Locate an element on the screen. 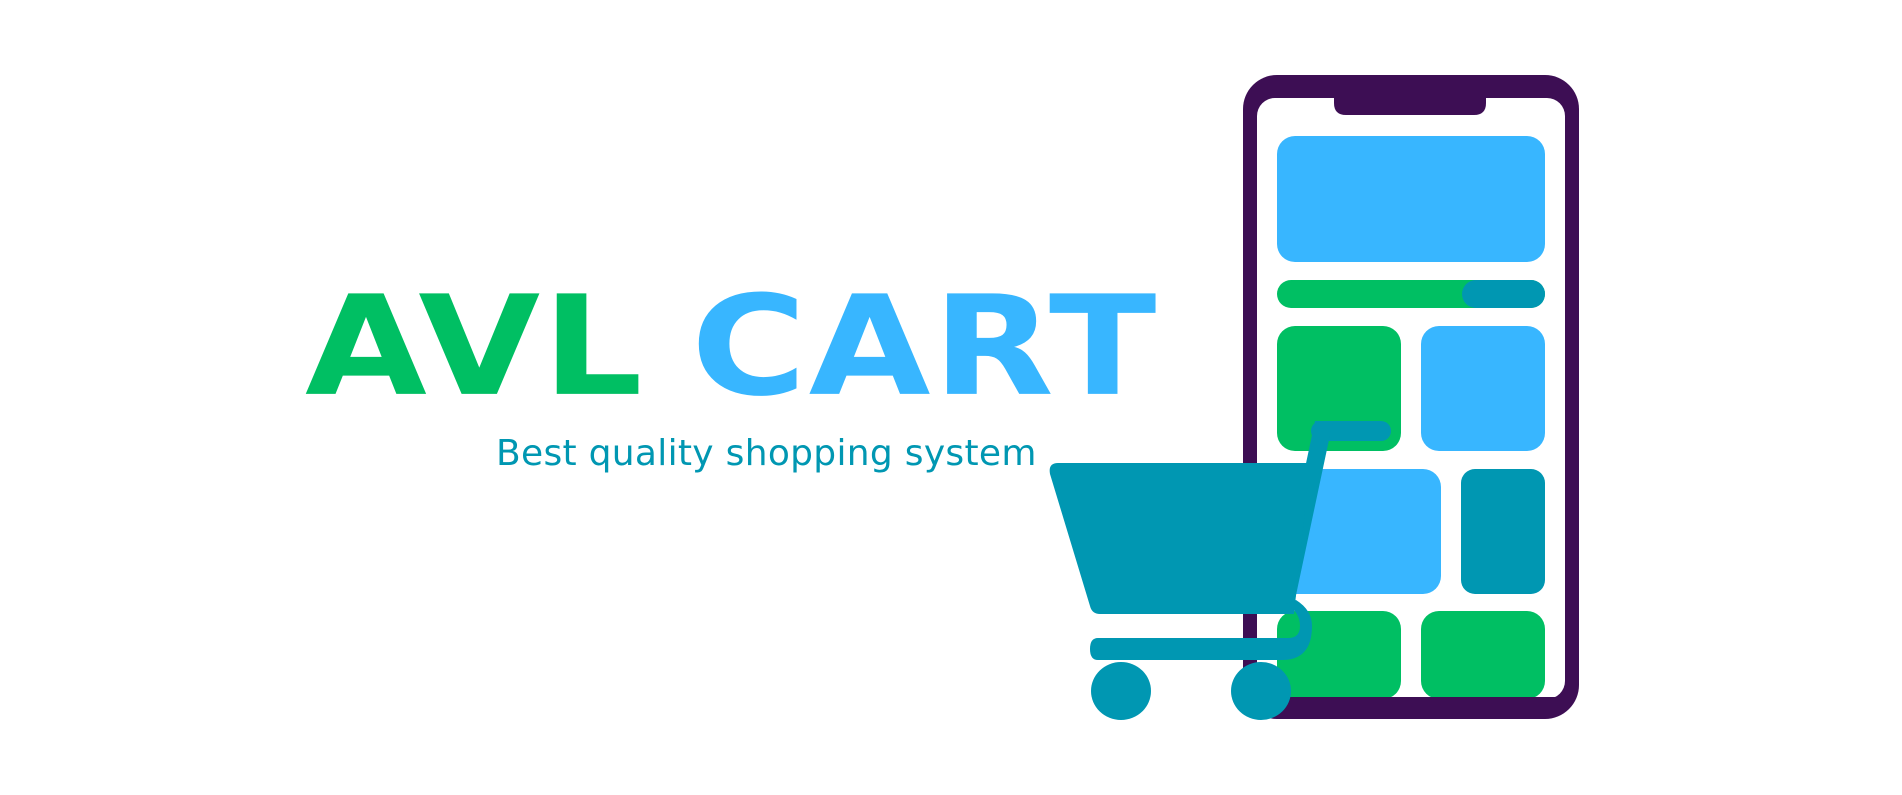 The image size is (1902, 795). screen-bar-accent is located at coordinates (1503, 294).